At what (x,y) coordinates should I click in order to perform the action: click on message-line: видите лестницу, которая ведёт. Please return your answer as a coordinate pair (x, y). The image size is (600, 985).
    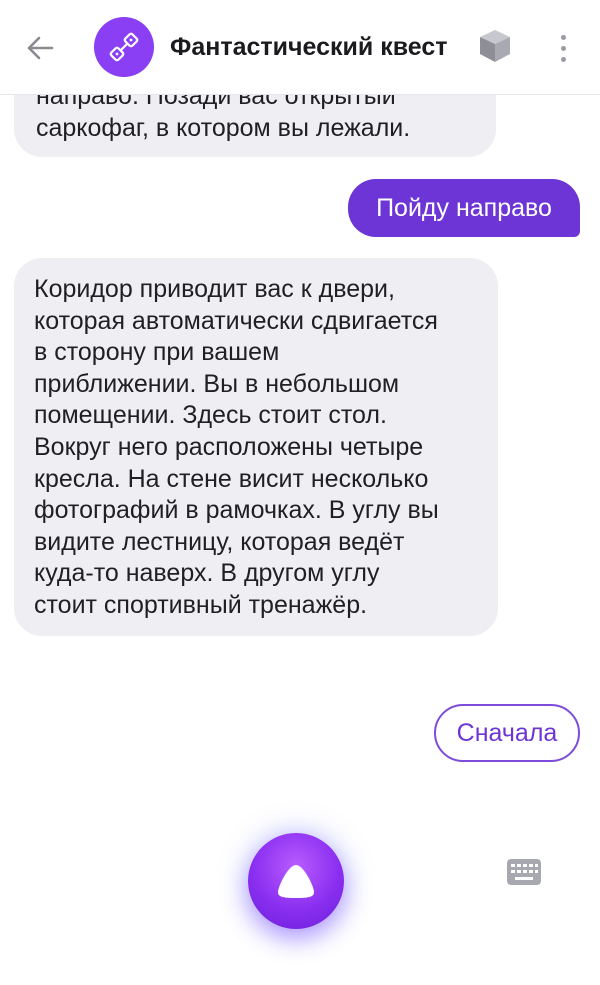
    Looking at the image, I should click on (219, 541).